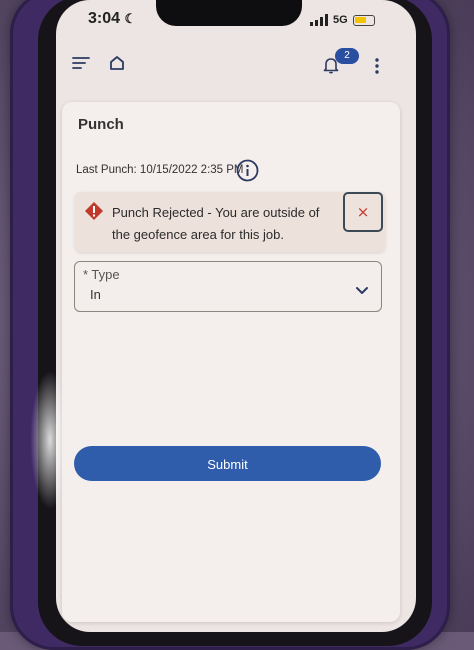  What do you see at coordinates (247, 172) in the screenshot?
I see `info-icon` at bounding box center [247, 172].